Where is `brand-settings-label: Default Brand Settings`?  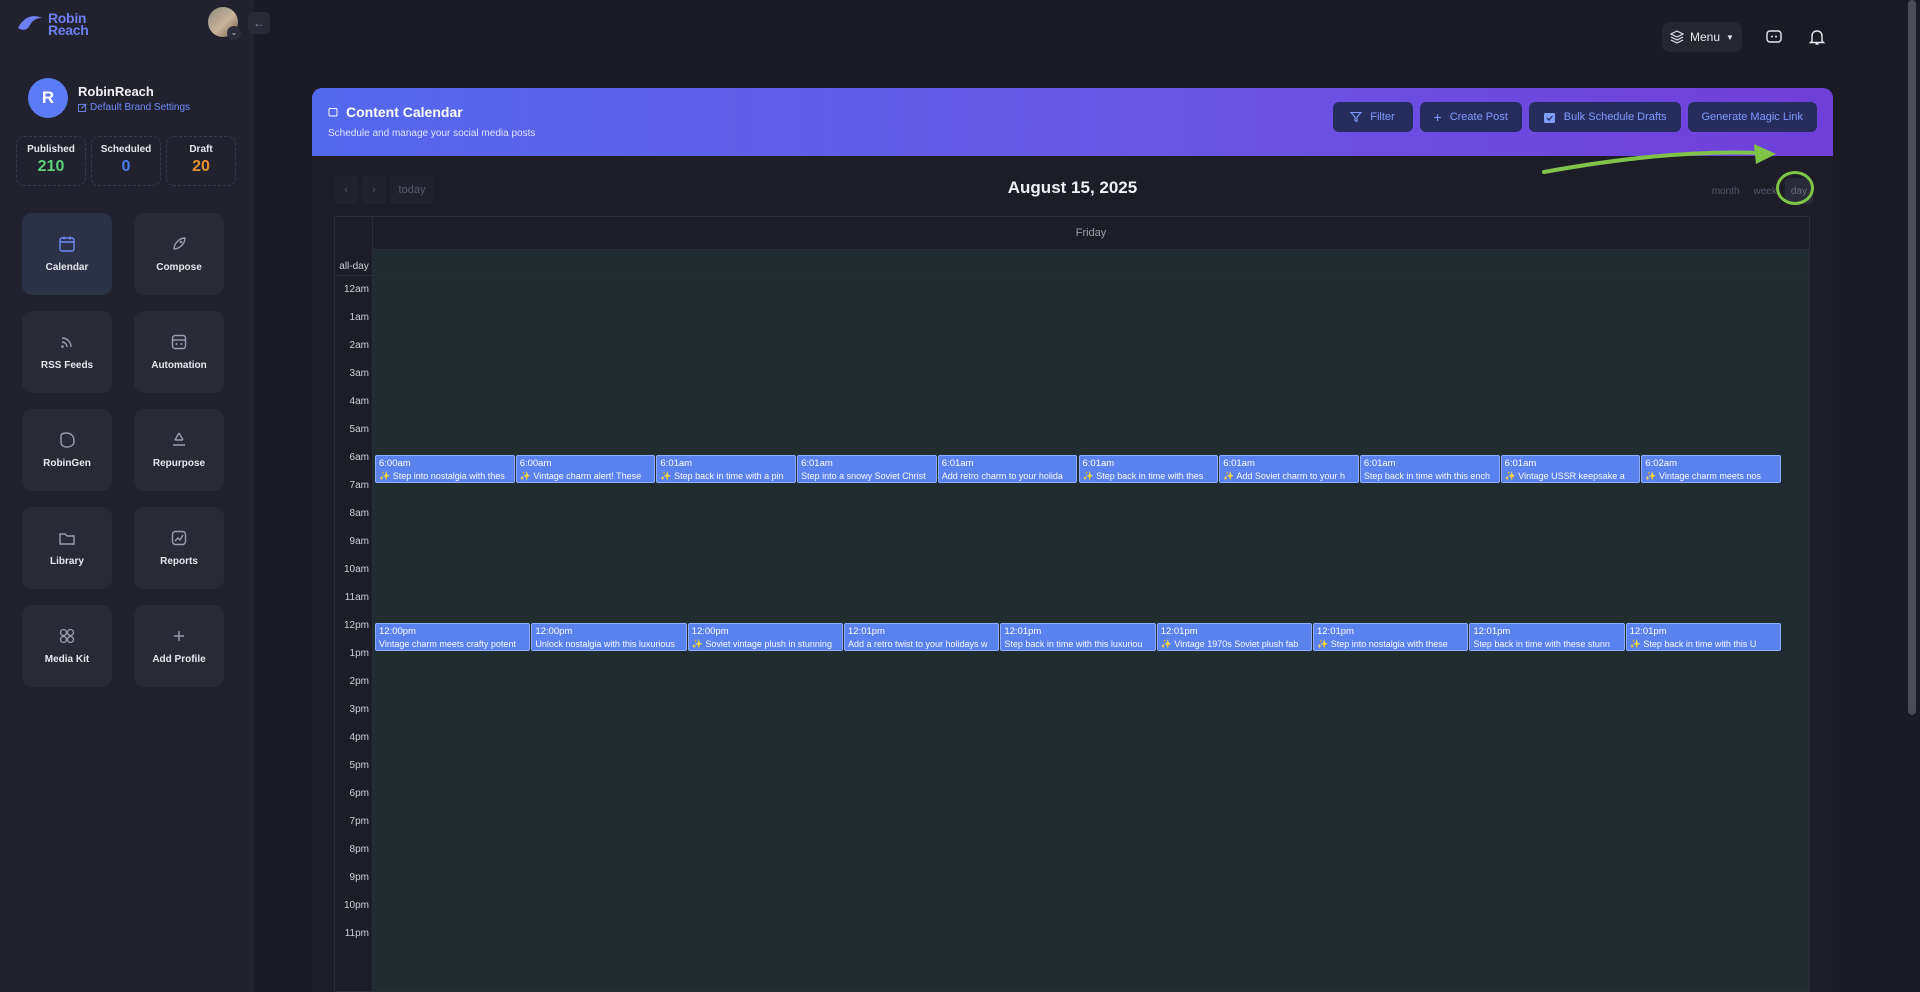
brand-settings-label: Default Brand Settings is located at coordinates (140, 107).